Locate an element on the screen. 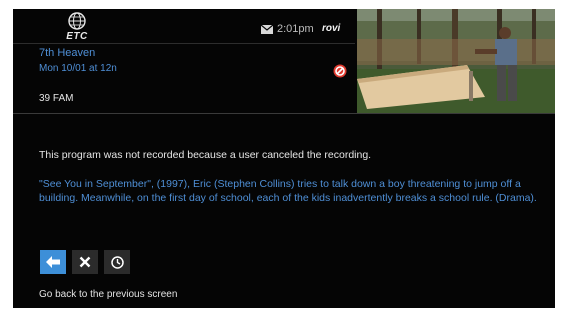 The image size is (561, 309). program-thumbnail is located at coordinates (456, 61).